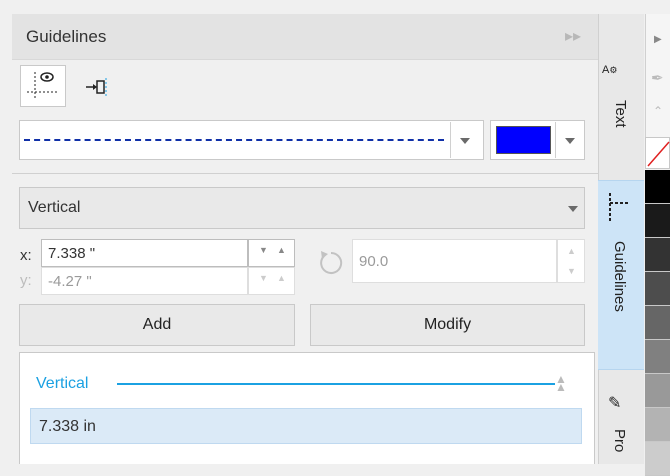  I want to click on line-style-dropdown, so click(251, 140).